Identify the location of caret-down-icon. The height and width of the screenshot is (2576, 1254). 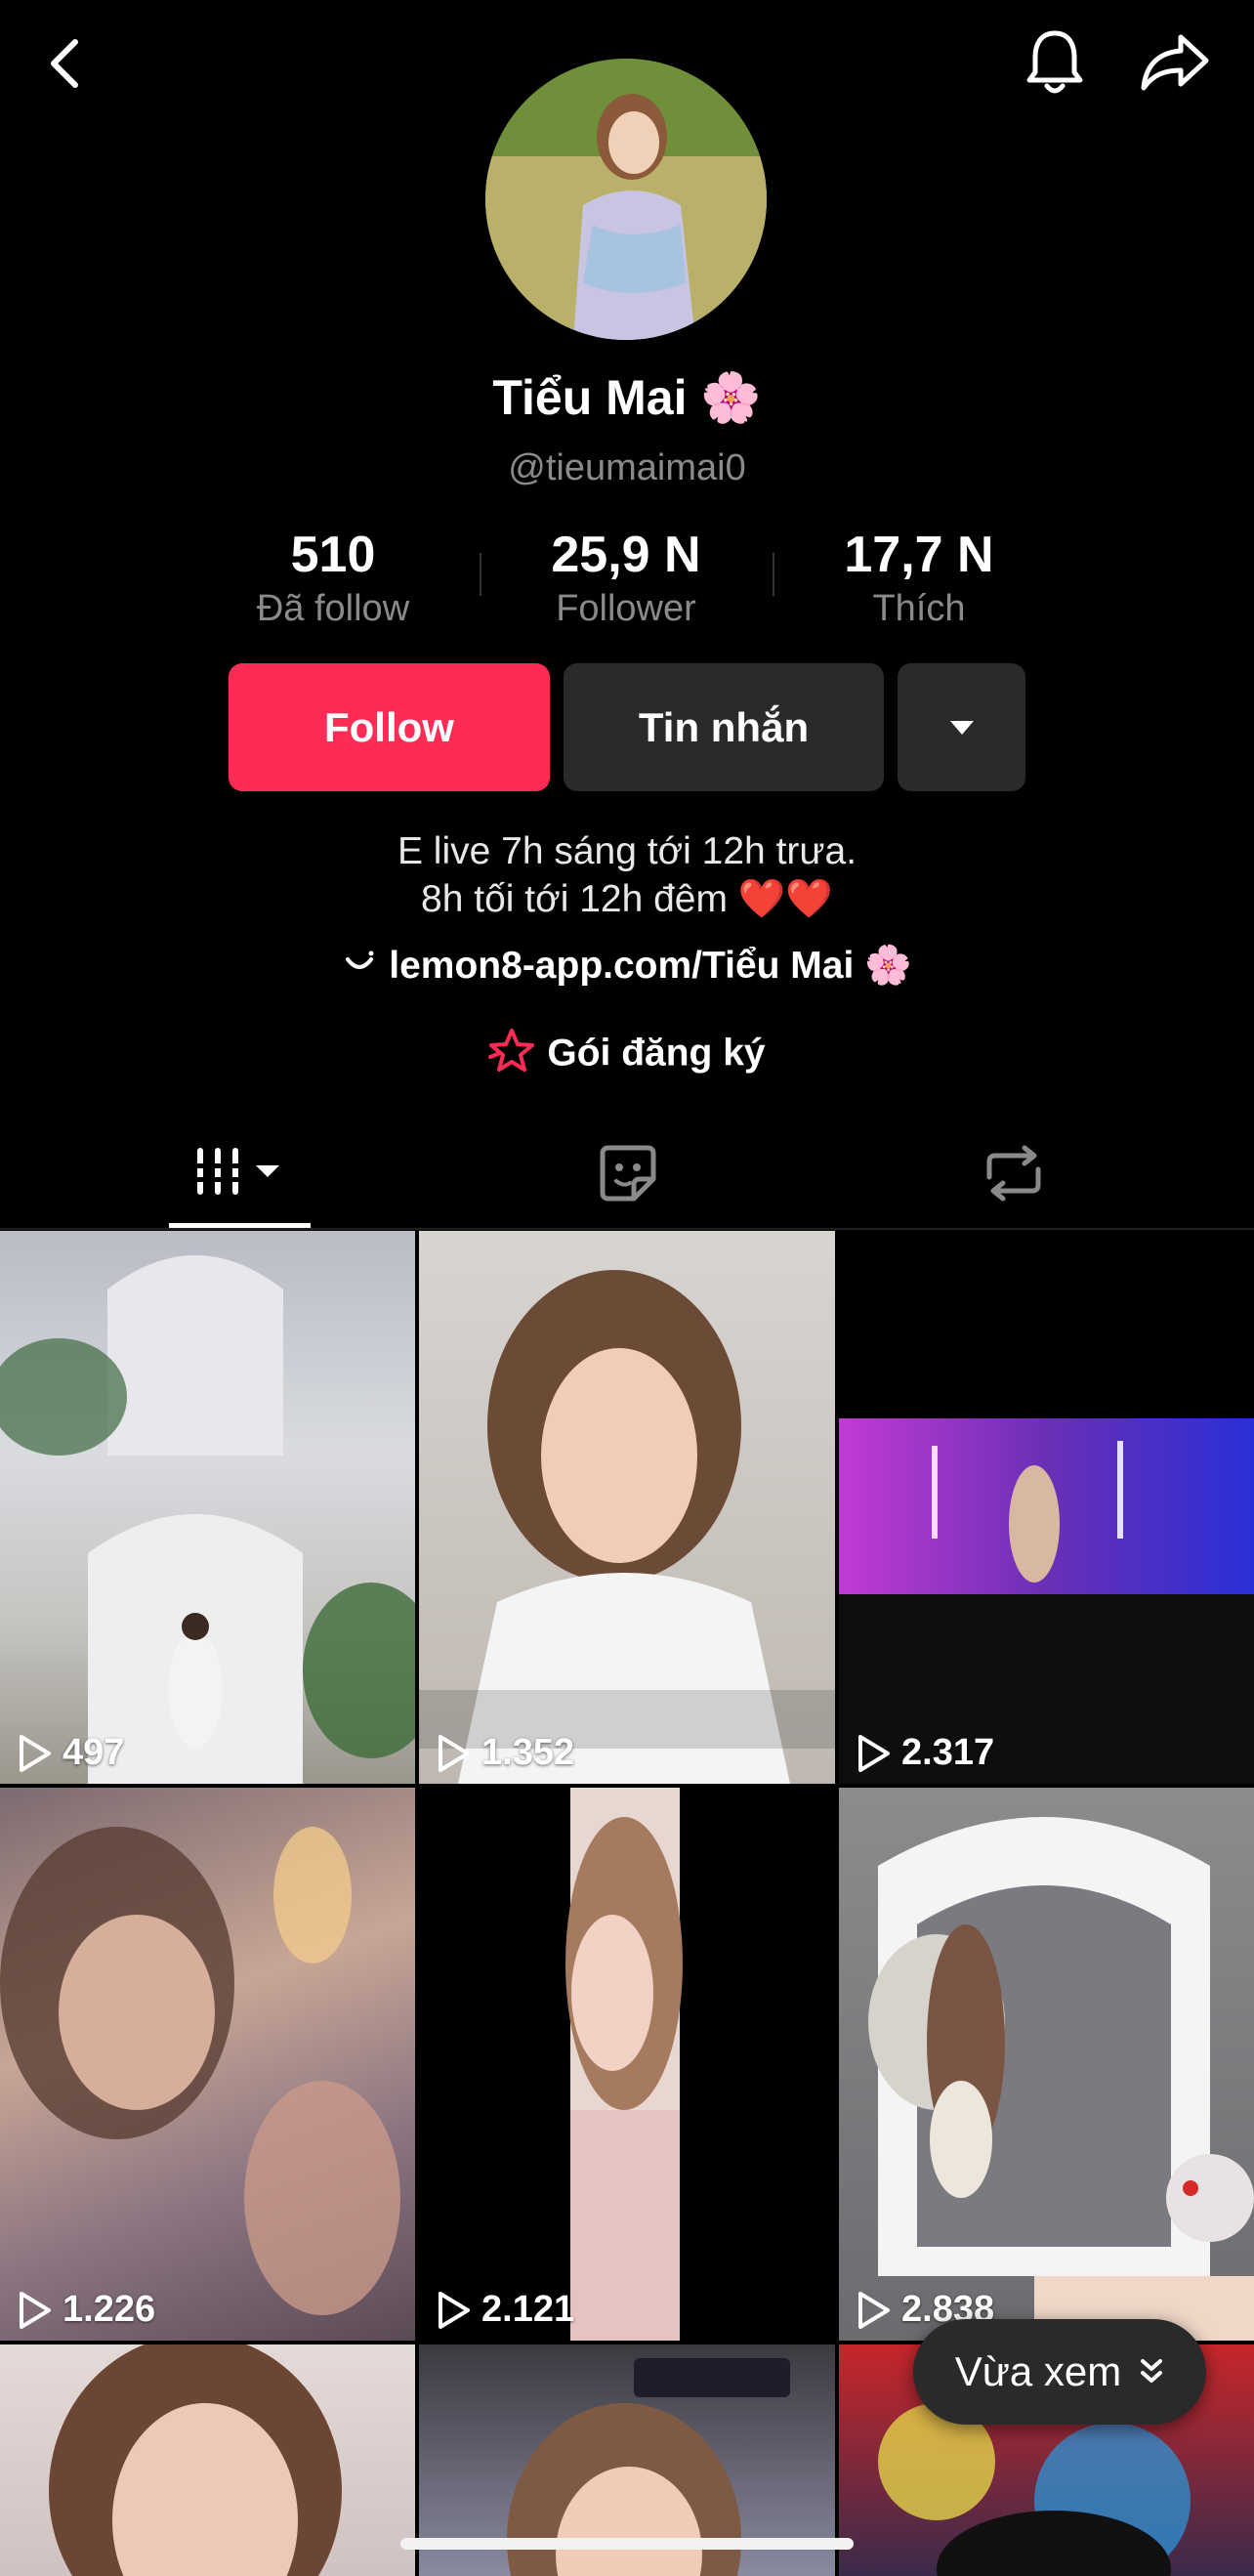
(961, 727).